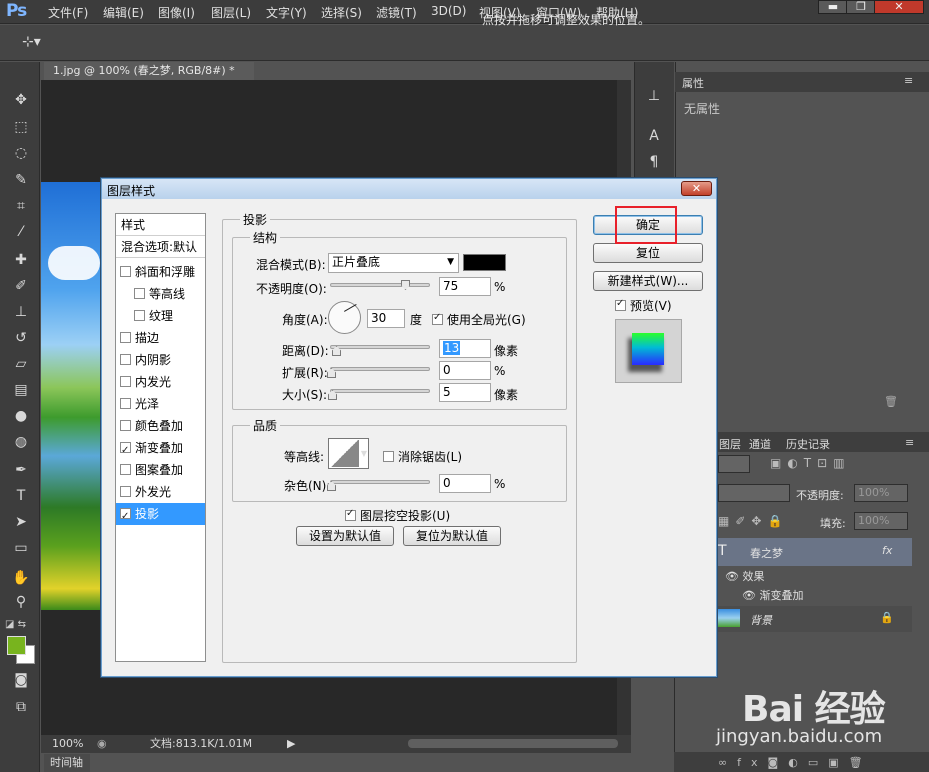 This screenshot has width=929, height=772. What do you see at coordinates (654, 137) in the screenshot?
I see `character-panel-icon: A` at bounding box center [654, 137].